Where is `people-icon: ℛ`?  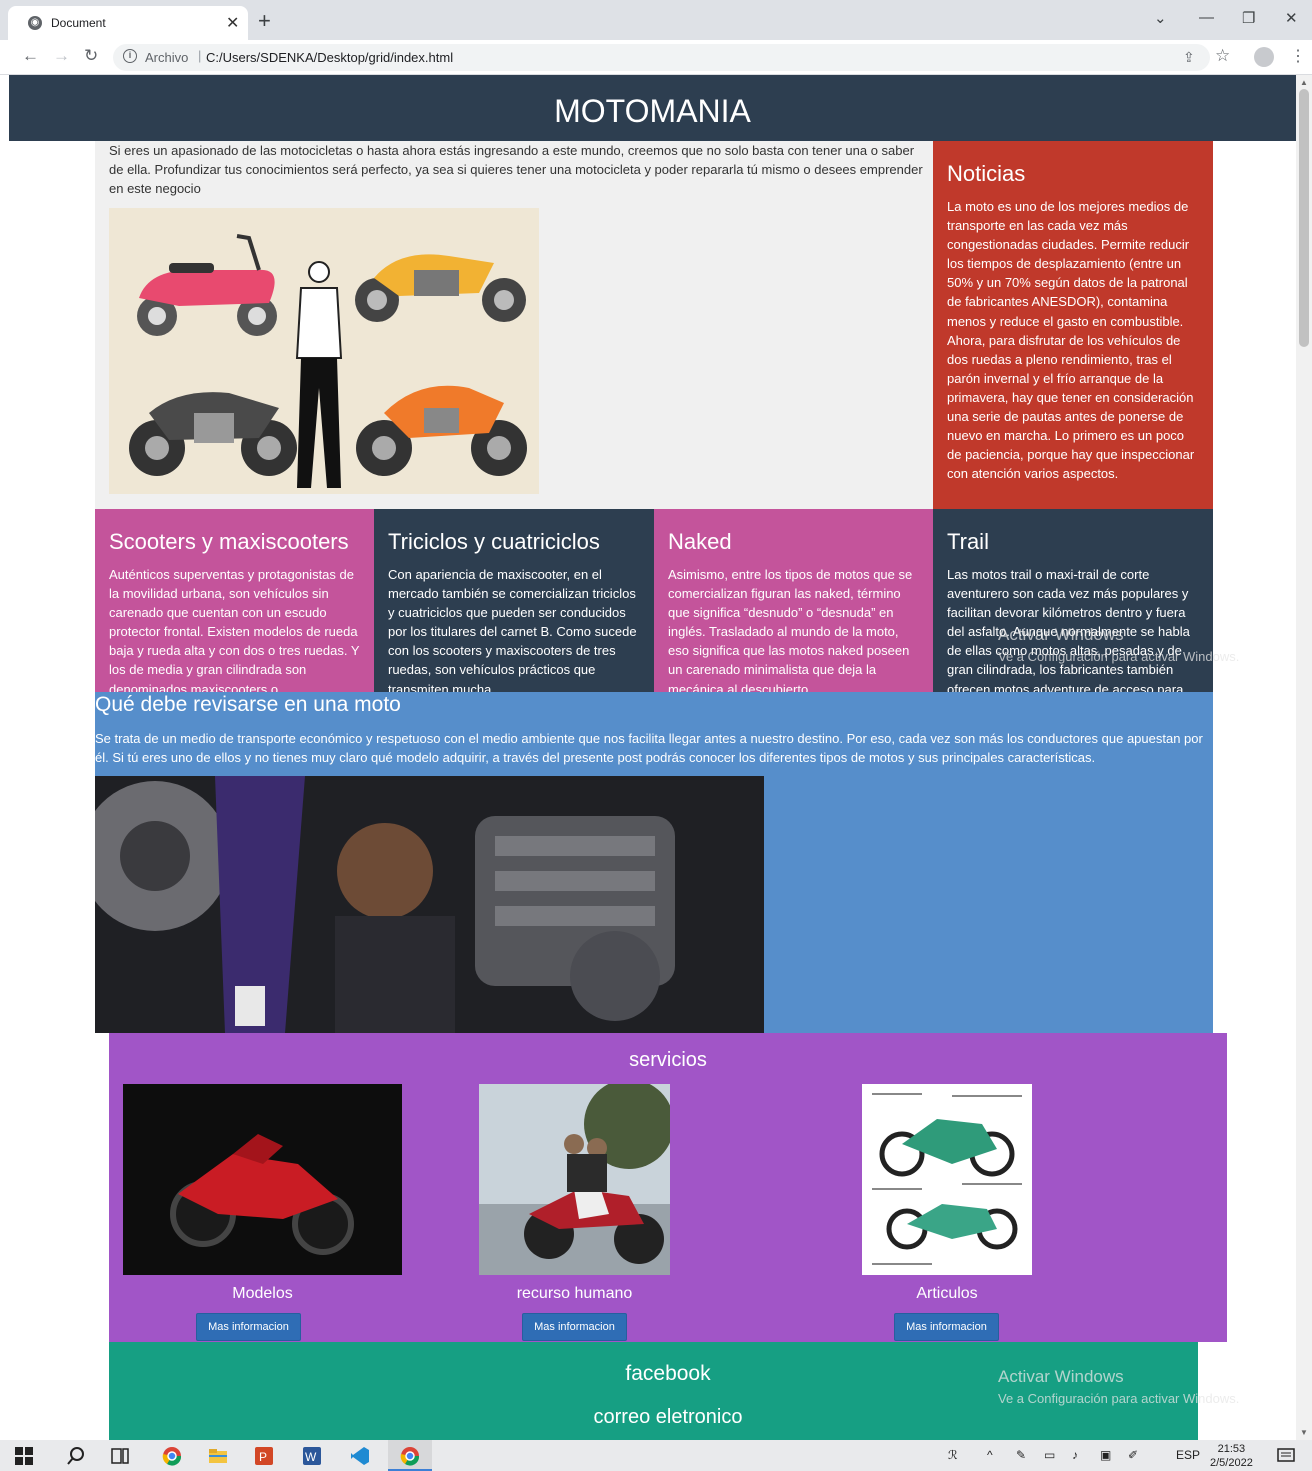 people-icon: ℛ is located at coordinates (953, 1455).